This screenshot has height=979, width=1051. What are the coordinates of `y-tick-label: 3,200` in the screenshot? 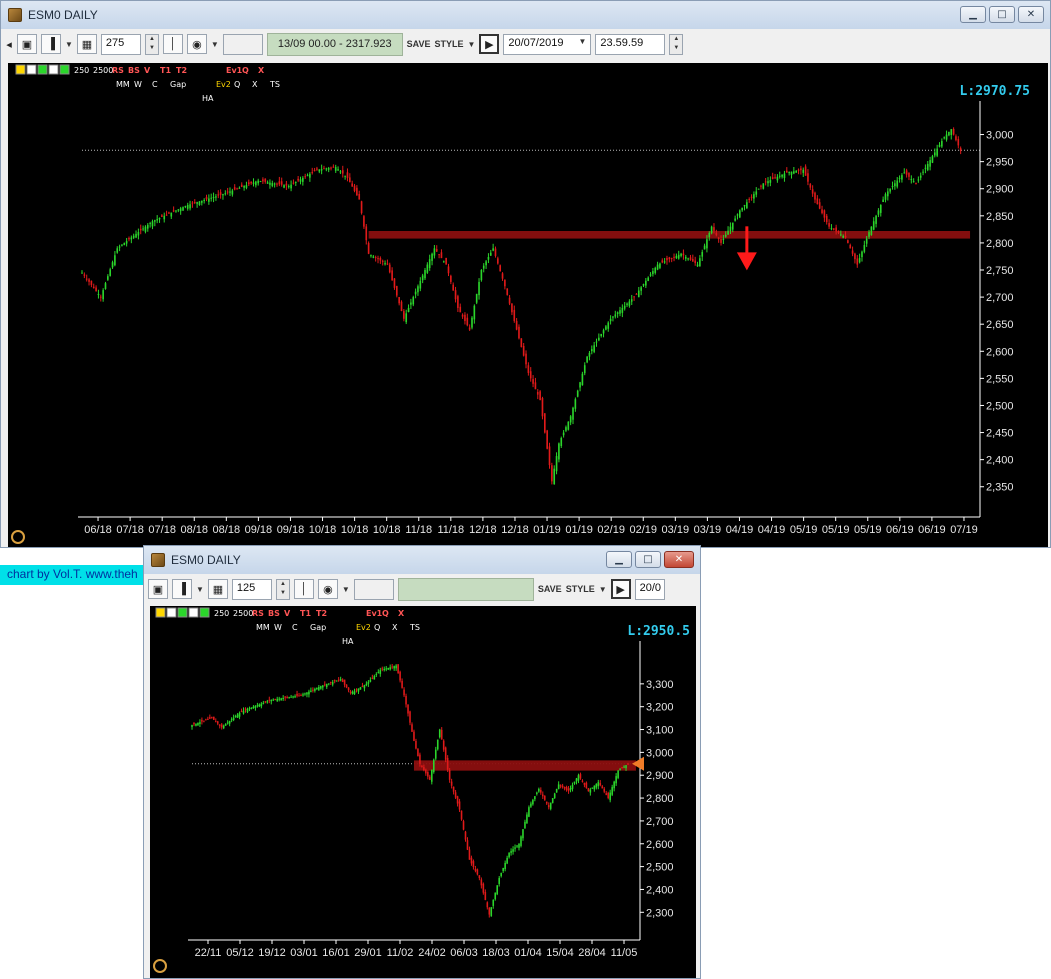 It's located at (660, 708).